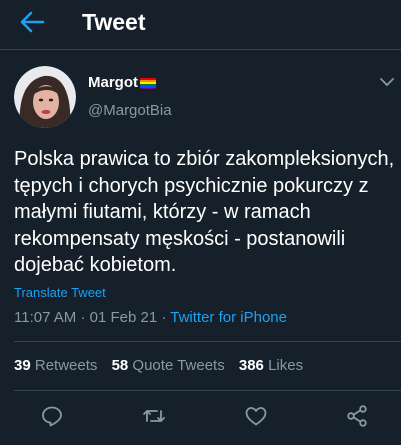  Describe the element at coordinates (228, 317) in the screenshot. I see `tweet-source: Twitter for iPhone` at that location.